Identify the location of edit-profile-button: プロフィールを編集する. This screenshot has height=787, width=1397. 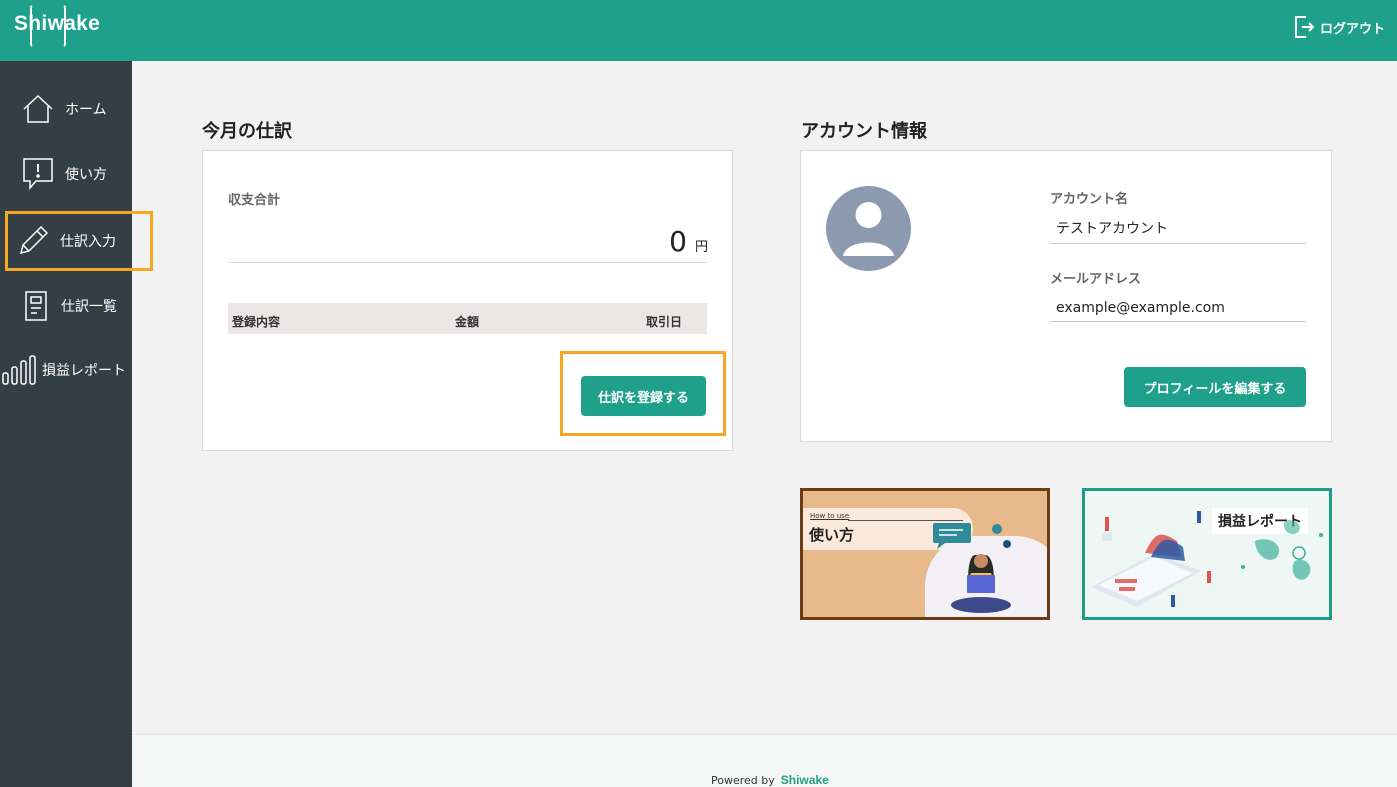
(1215, 387).